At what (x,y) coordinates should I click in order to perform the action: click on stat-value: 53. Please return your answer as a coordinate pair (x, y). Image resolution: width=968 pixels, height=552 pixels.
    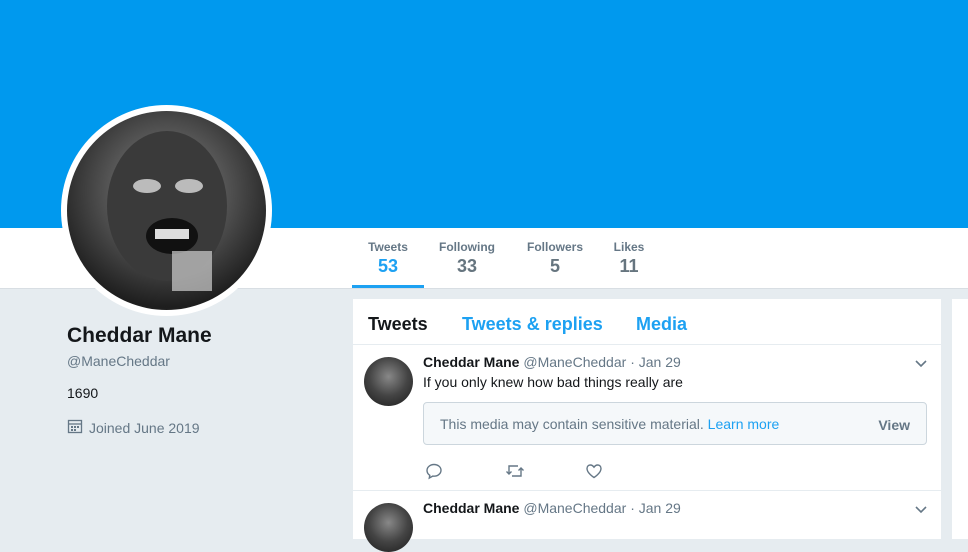
    Looking at the image, I should click on (388, 266).